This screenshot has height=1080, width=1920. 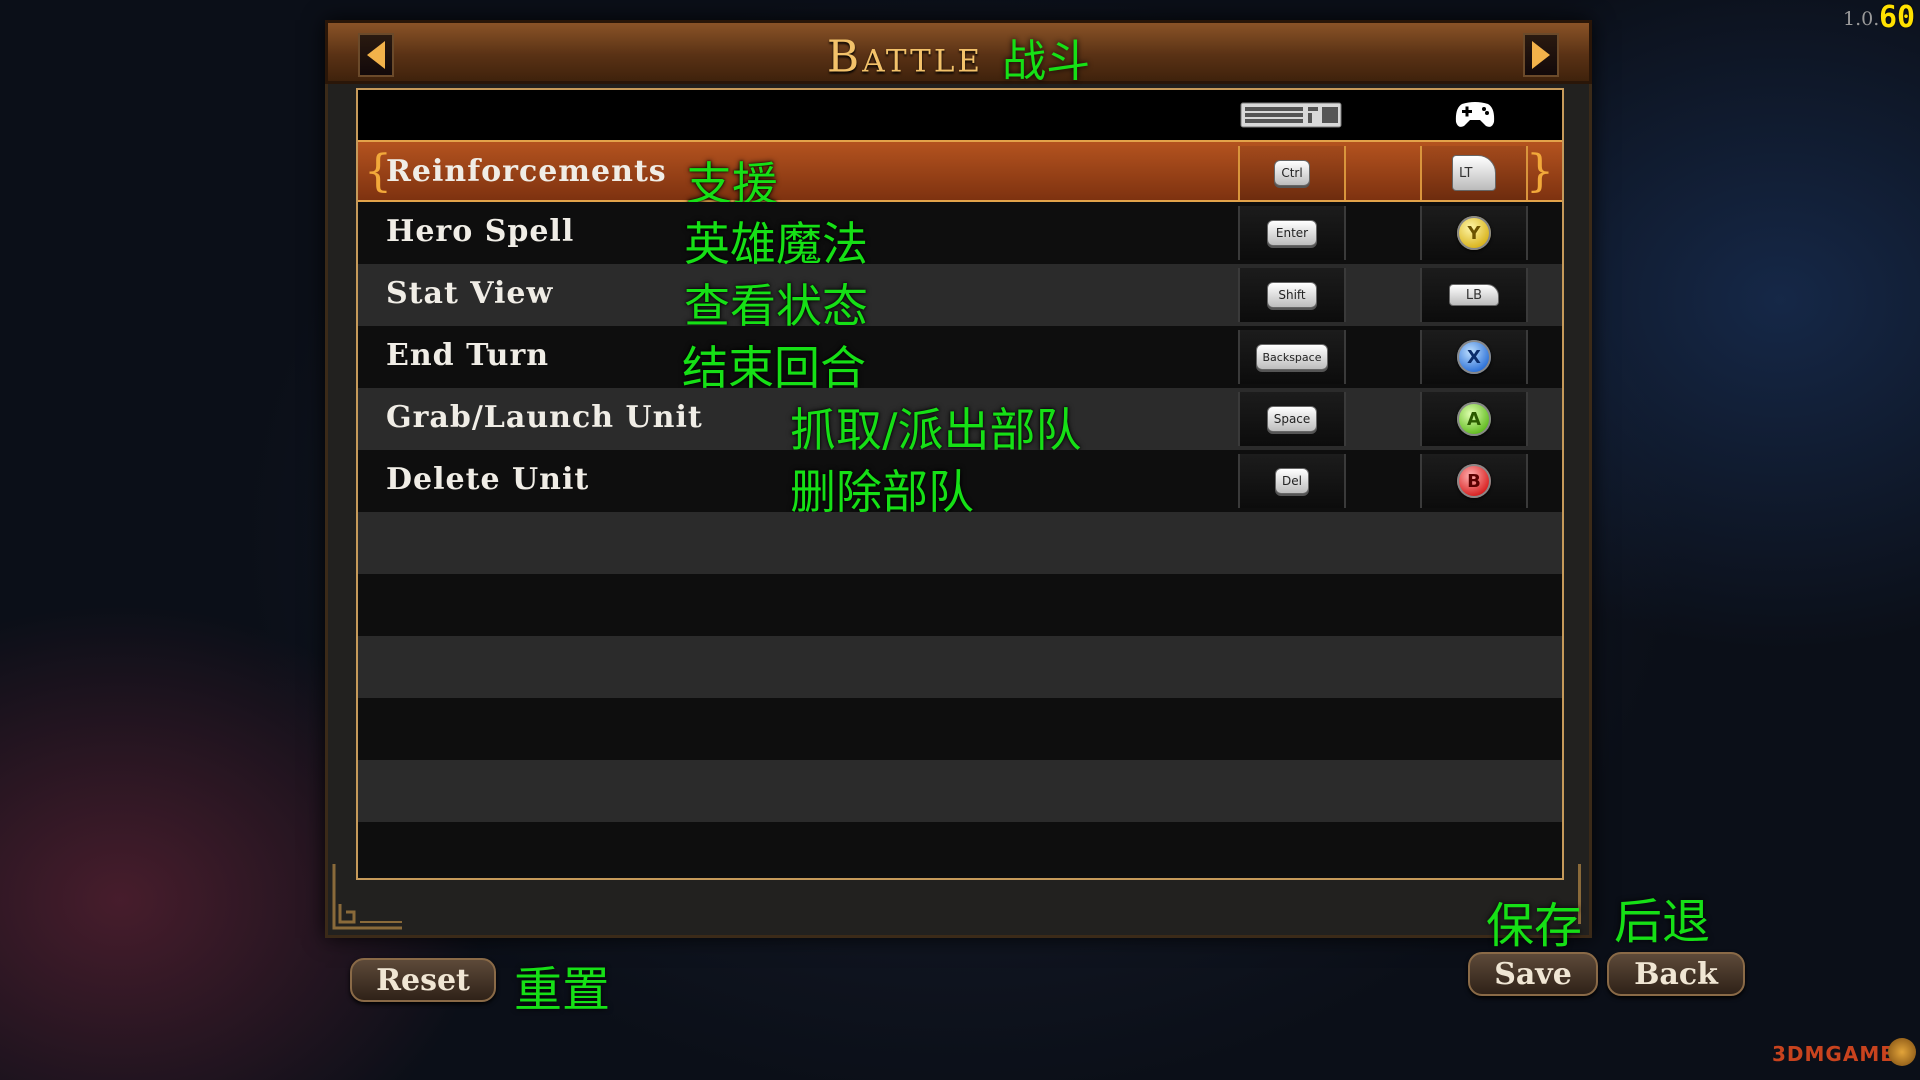 What do you see at coordinates (562, 990) in the screenshot?
I see `reset-label-cn: 重置` at bounding box center [562, 990].